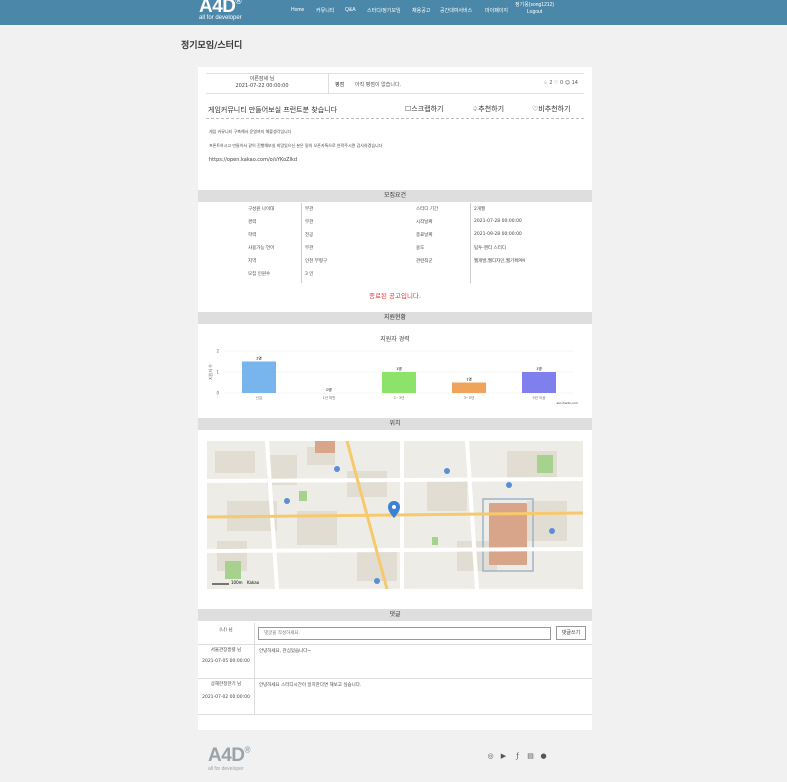 The image size is (787, 782). I want to click on not-recommend-button: ♡비추천하기, so click(551, 109).